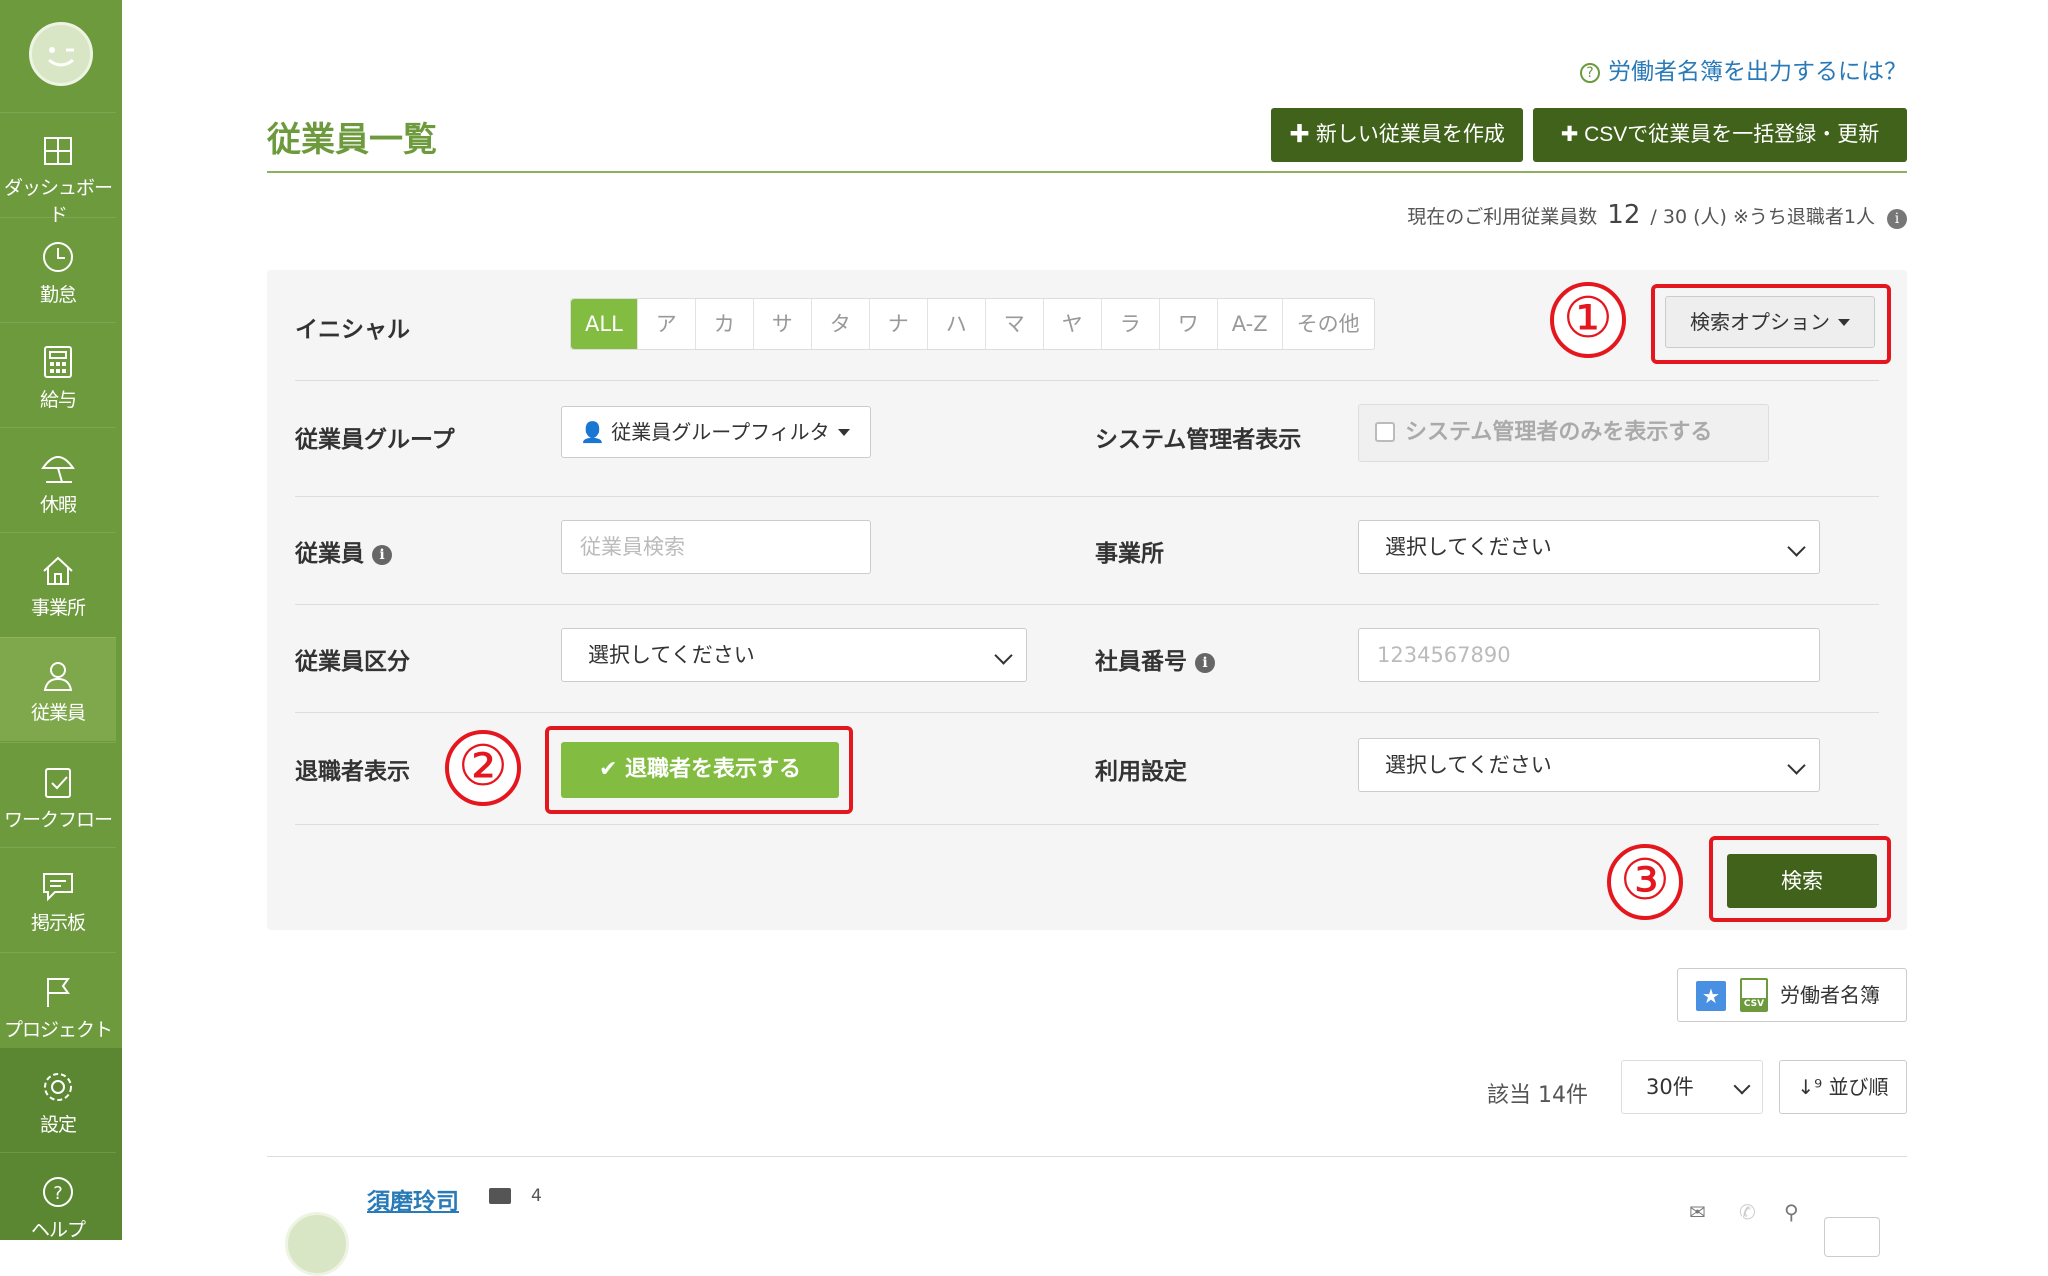 This screenshot has width=2048, height=1276. I want to click on category-label: 従業員区分, so click(352, 662).